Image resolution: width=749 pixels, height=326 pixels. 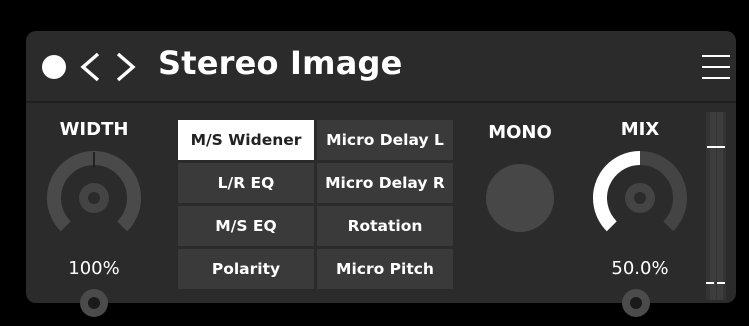 What do you see at coordinates (720, 206) in the screenshot?
I see `meter-channel-right` at bounding box center [720, 206].